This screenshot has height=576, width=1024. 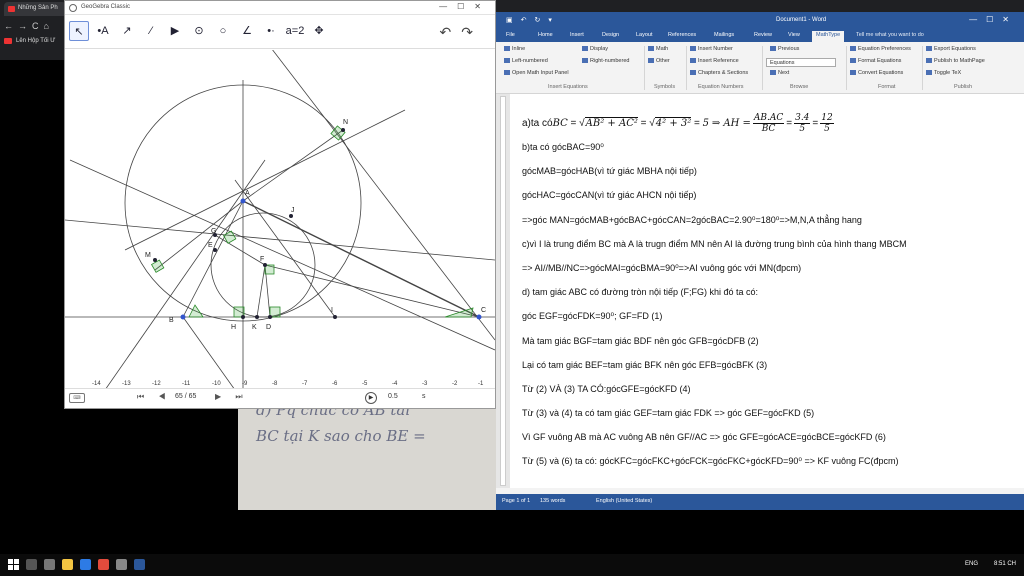 I want to click on display-button: Display, so click(x=595, y=49).